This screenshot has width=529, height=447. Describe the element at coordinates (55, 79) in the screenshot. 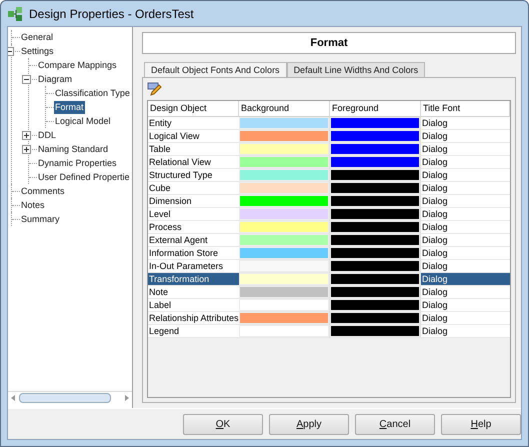

I see `tree-item: Diagram` at that location.